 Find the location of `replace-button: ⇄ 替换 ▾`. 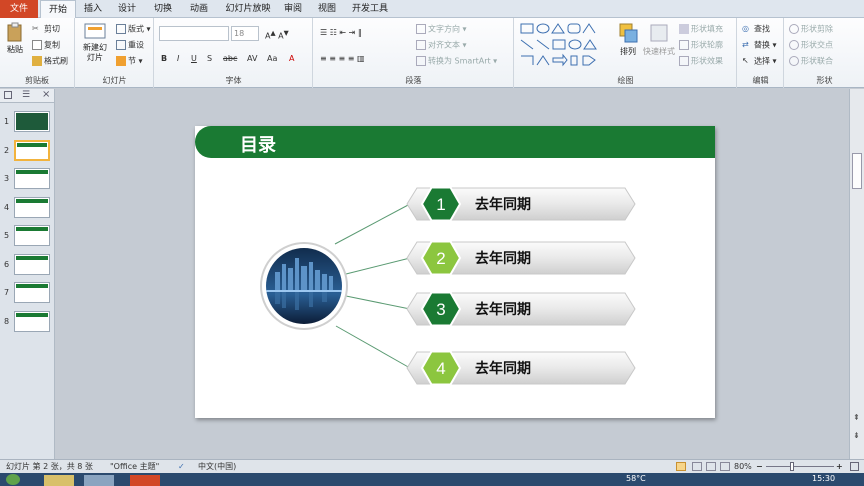

replace-button: ⇄ 替换 ▾ is located at coordinates (759, 45).